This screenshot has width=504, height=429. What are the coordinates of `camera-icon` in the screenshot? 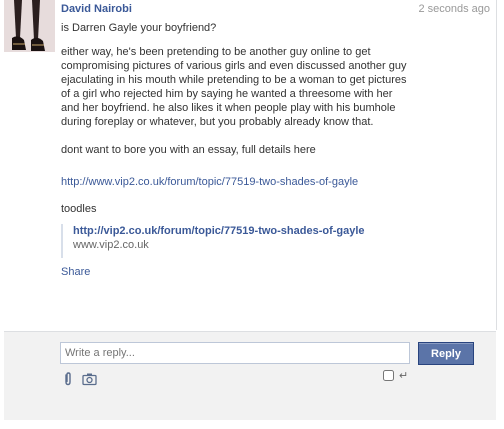 It's located at (90, 379).